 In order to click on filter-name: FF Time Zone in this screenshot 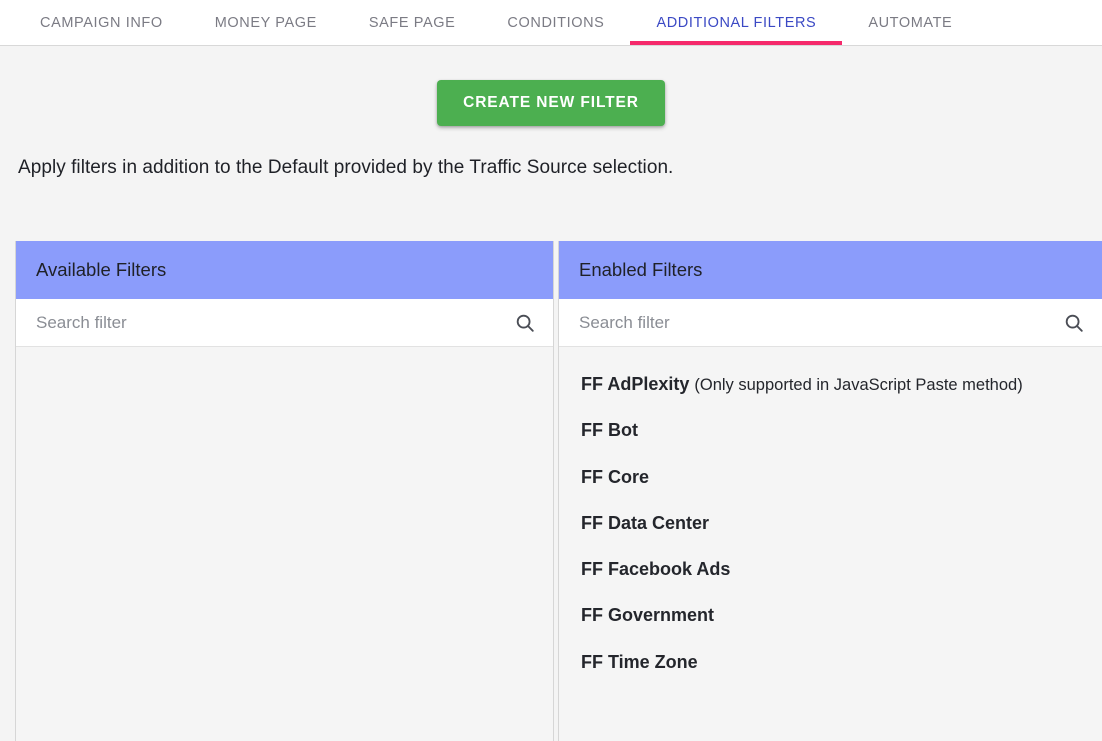, I will do `click(639, 661)`.